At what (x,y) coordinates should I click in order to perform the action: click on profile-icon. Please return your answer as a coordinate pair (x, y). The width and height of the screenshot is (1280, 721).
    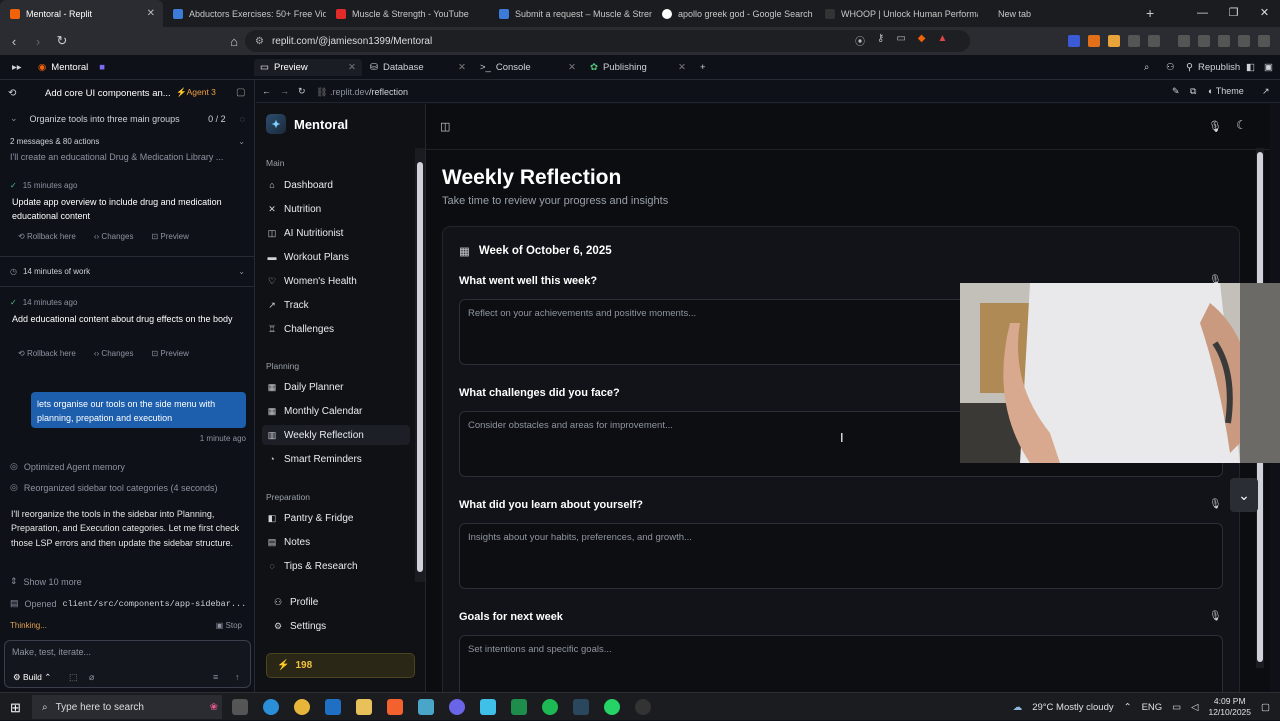
    Looking at the image, I should click on (1244, 41).